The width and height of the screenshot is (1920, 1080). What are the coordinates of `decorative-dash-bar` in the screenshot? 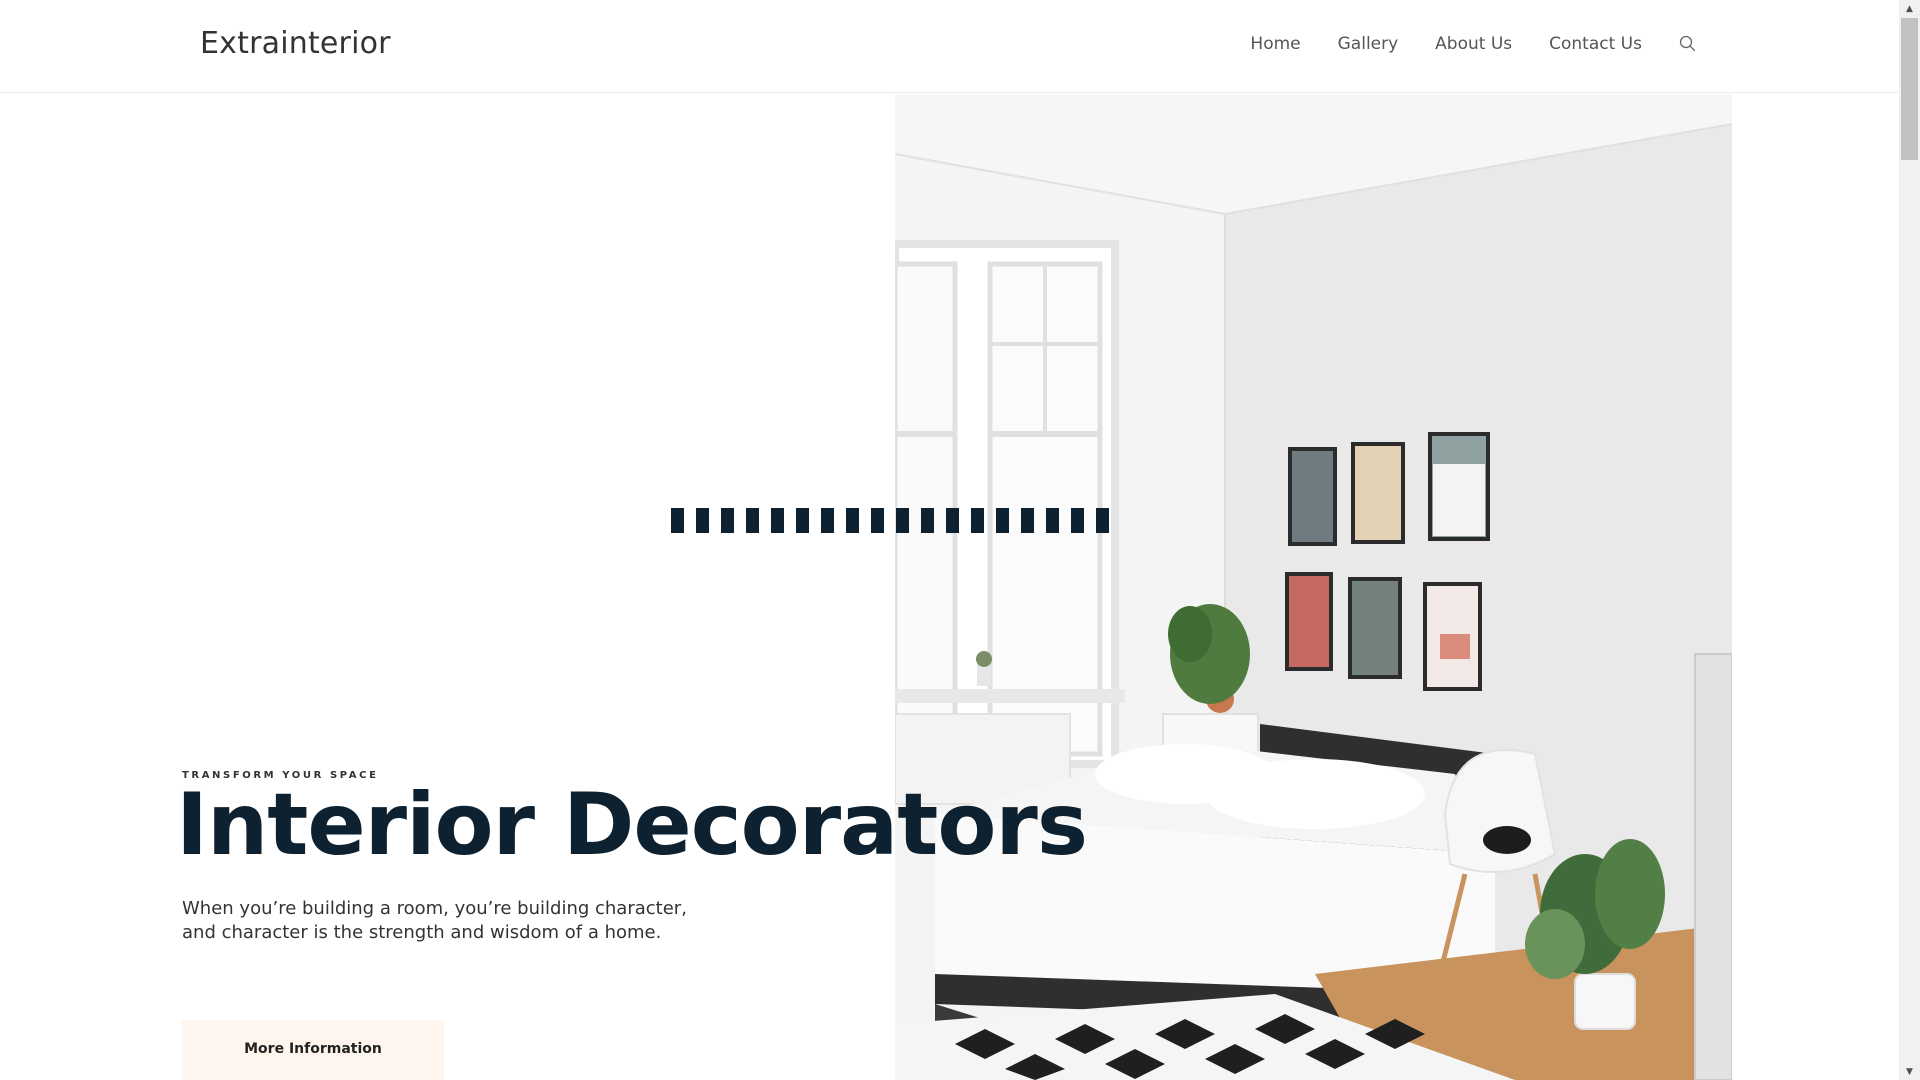 It's located at (890, 520).